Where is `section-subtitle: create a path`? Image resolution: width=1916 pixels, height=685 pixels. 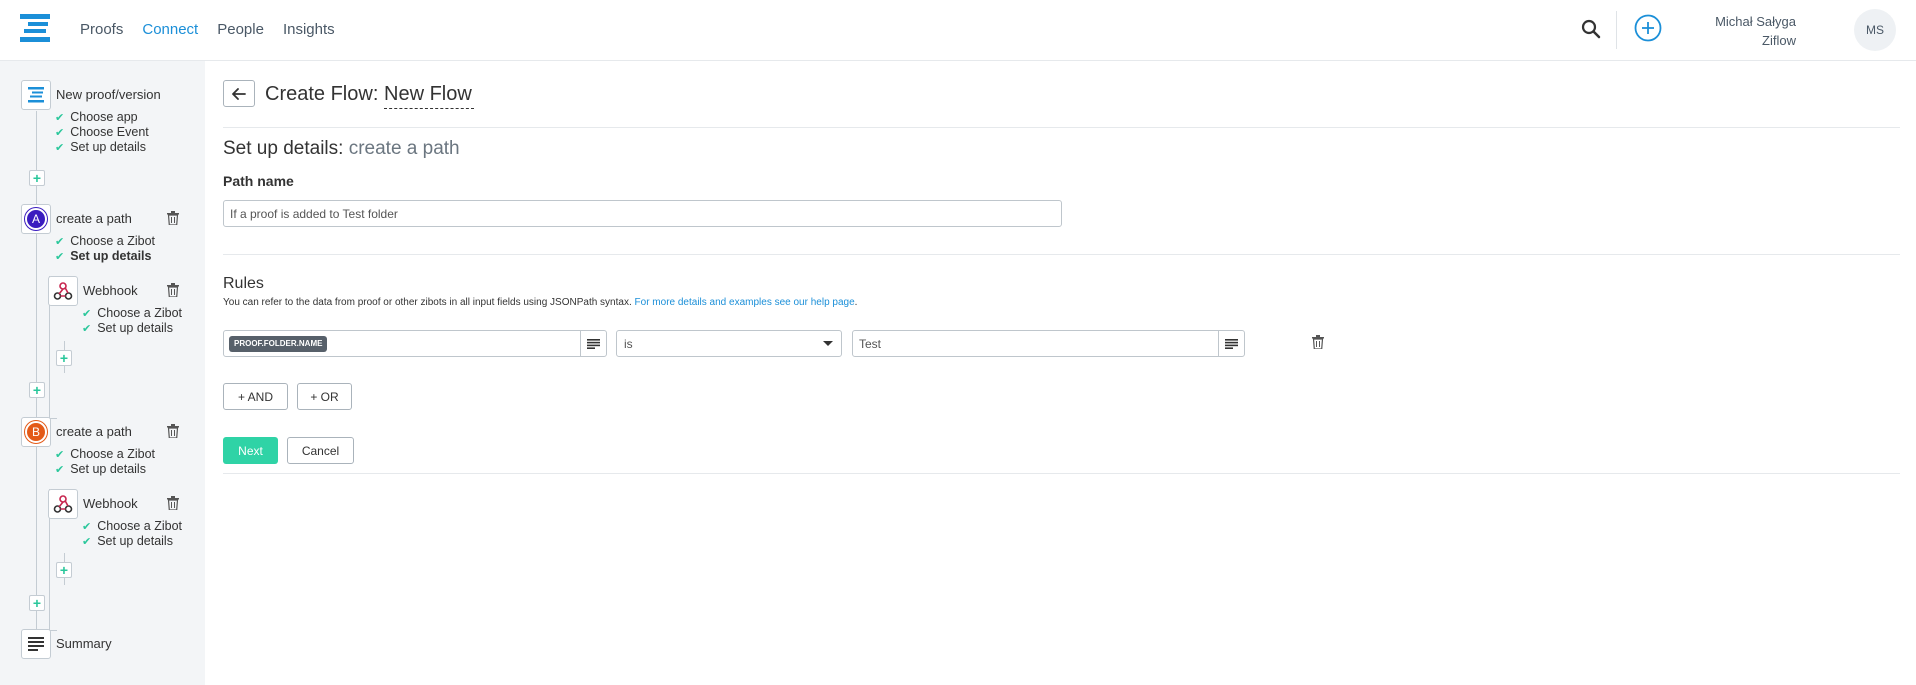
section-subtitle: create a path is located at coordinates (404, 148).